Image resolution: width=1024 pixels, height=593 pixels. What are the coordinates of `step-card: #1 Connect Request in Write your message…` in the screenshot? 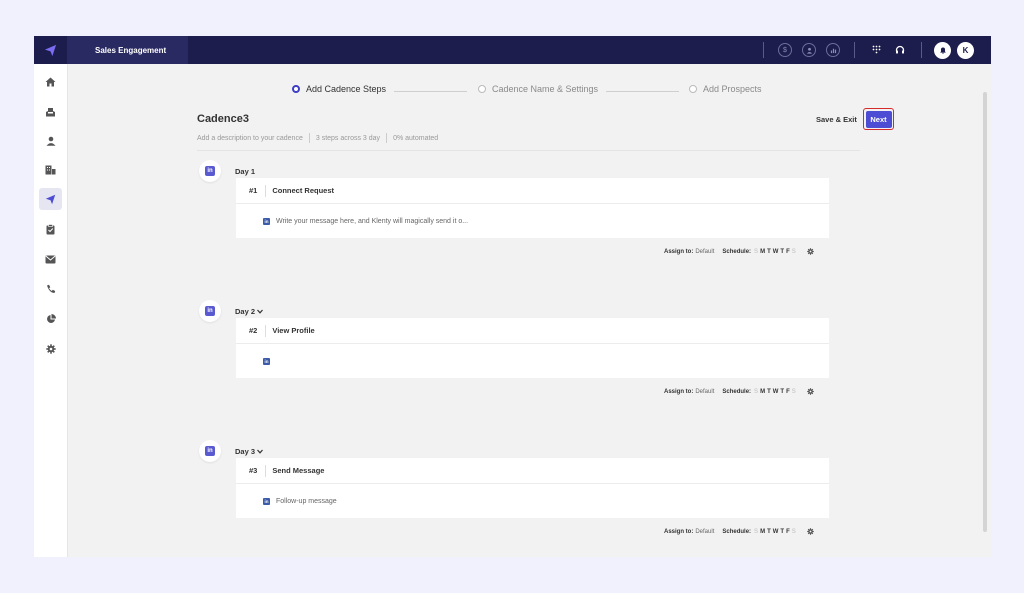 It's located at (532, 208).